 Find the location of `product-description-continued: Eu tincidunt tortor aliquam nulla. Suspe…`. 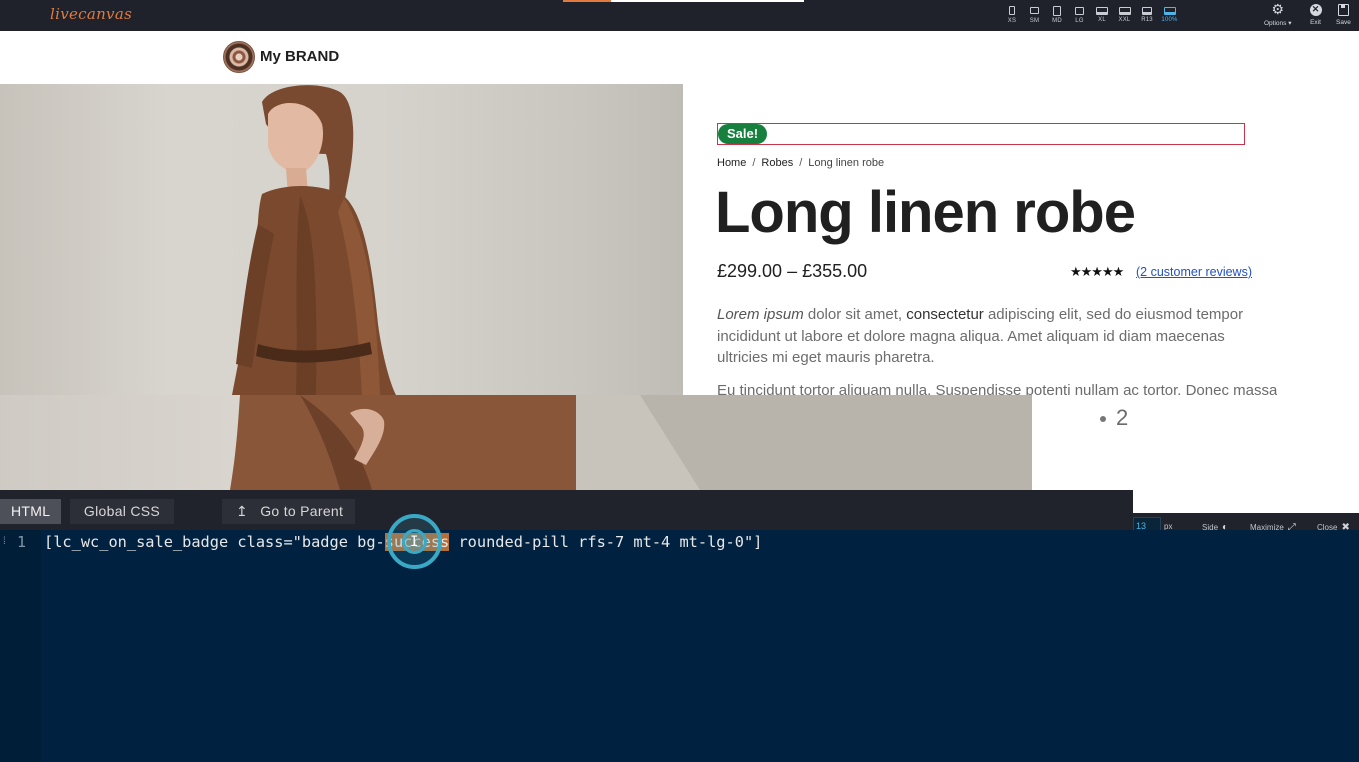

product-description-continued: Eu tincidunt tortor aliquam nulla. Suspe… is located at coordinates (997, 388).